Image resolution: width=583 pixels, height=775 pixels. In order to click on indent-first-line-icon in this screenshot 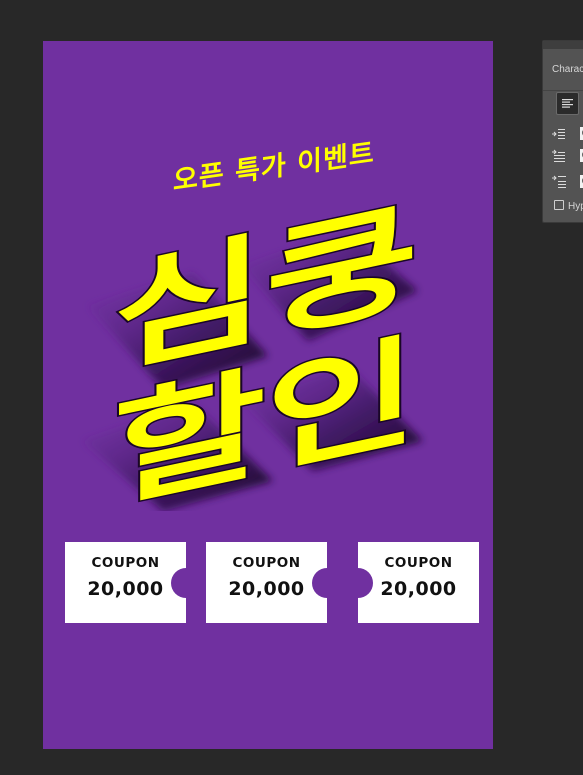, I will do `click(558, 155)`.